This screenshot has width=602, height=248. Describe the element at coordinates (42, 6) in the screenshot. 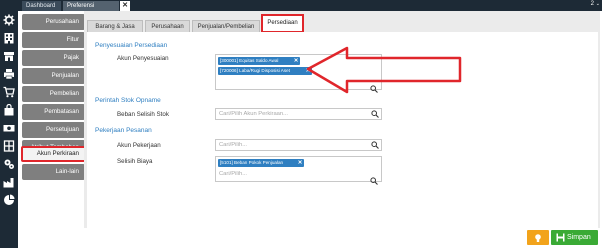

I see `tab-dashboard: Dashboard` at that location.